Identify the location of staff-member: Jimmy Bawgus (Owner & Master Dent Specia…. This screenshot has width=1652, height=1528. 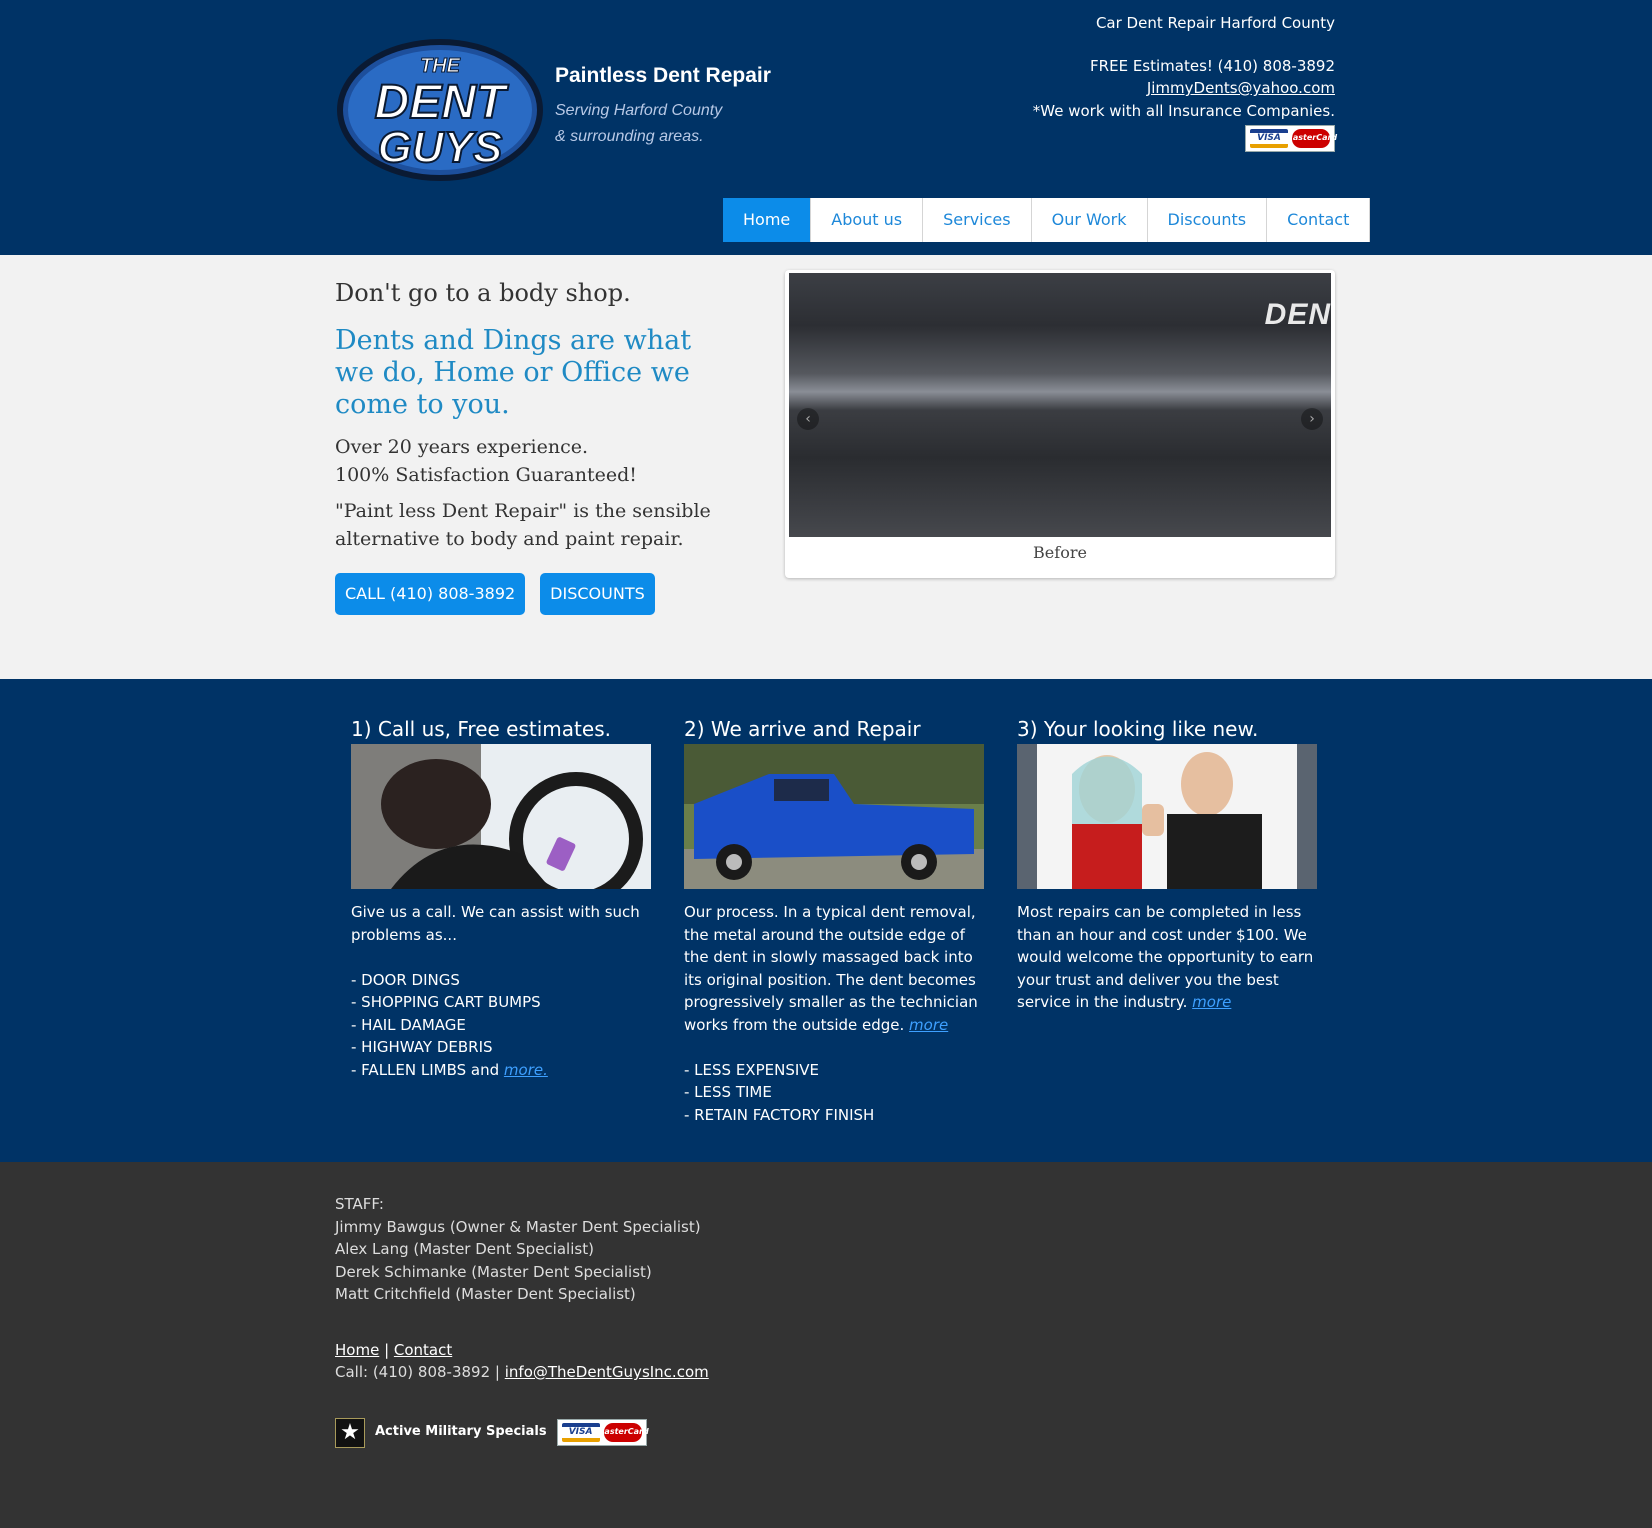
(518, 1226).